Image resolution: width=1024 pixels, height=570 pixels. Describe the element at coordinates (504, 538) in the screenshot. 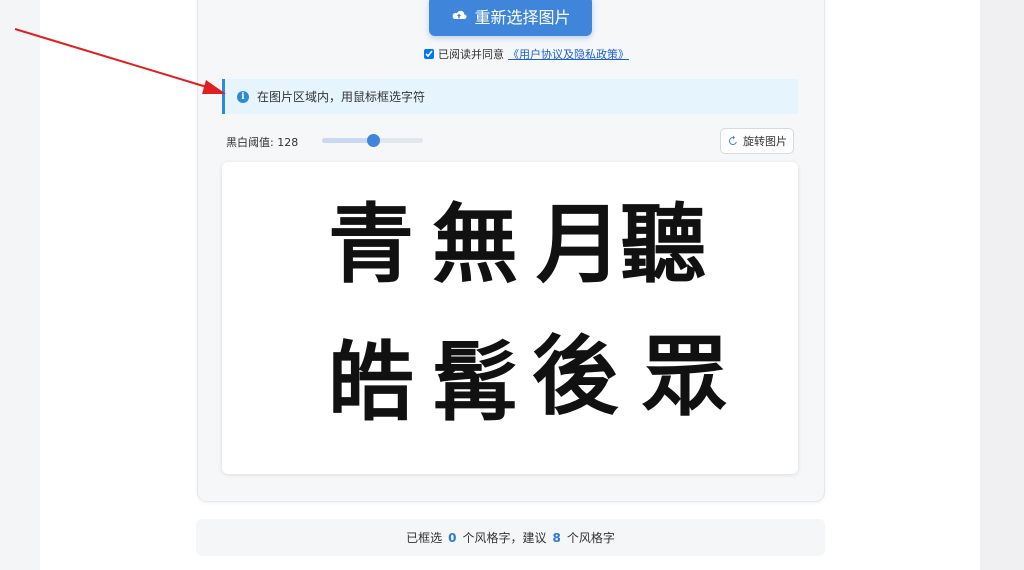

I see `status-mid: 个风格字，建议` at that location.